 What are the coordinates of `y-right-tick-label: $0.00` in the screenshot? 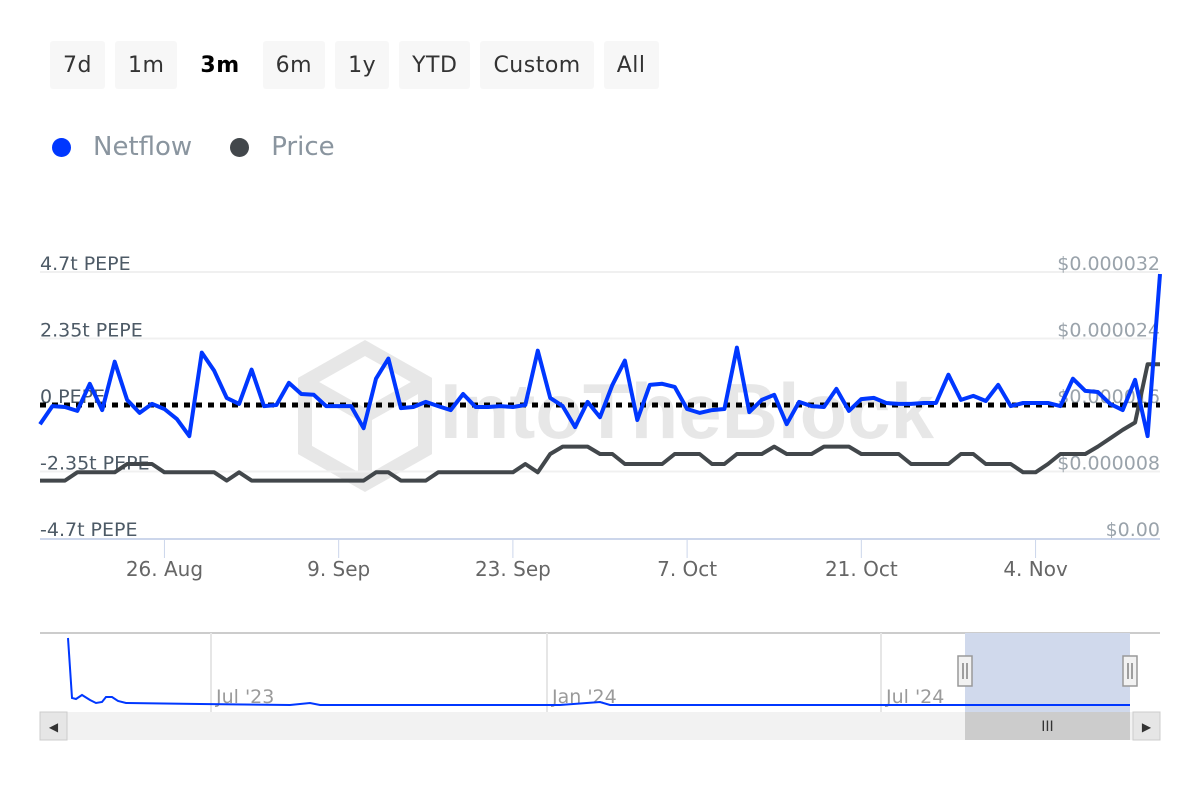 It's located at (1133, 530).